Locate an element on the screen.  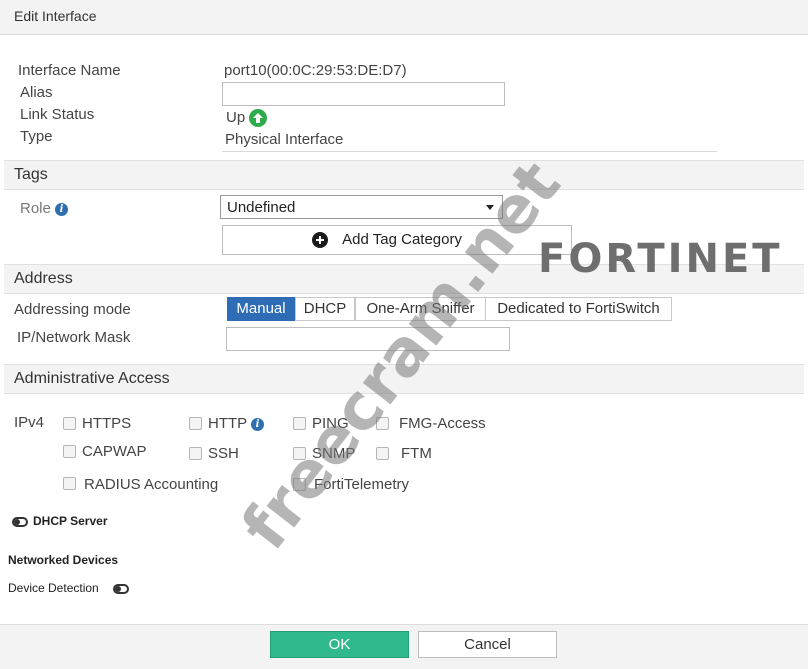
radius-accounting-checkbox is located at coordinates (69, 483).